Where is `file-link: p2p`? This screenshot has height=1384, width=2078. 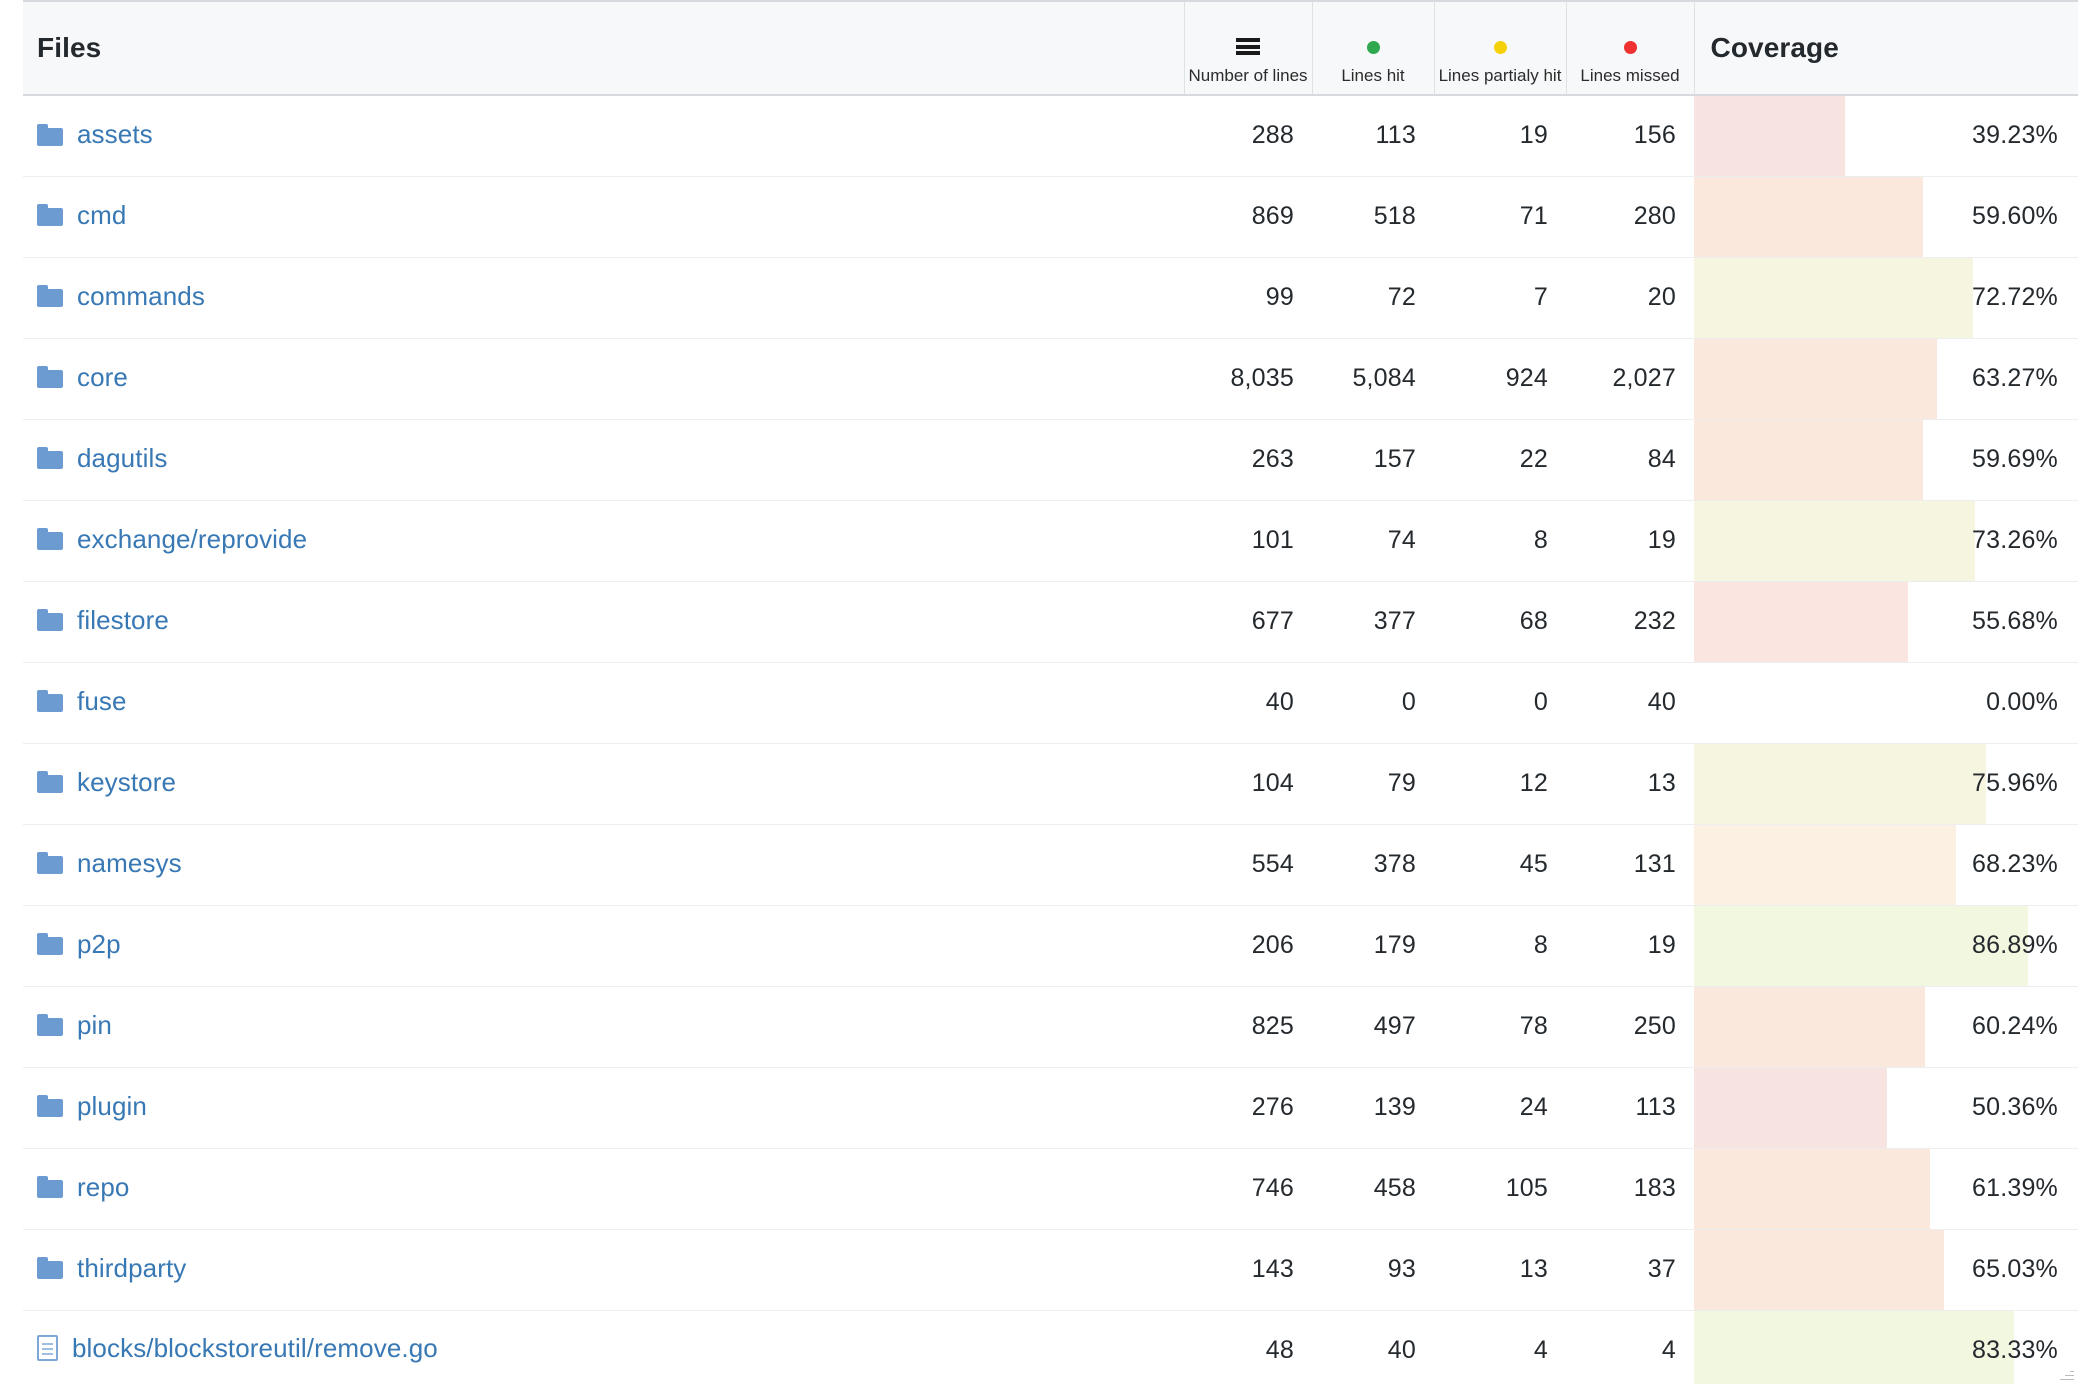 file-link: p2p is located at coordinates (79, 944).